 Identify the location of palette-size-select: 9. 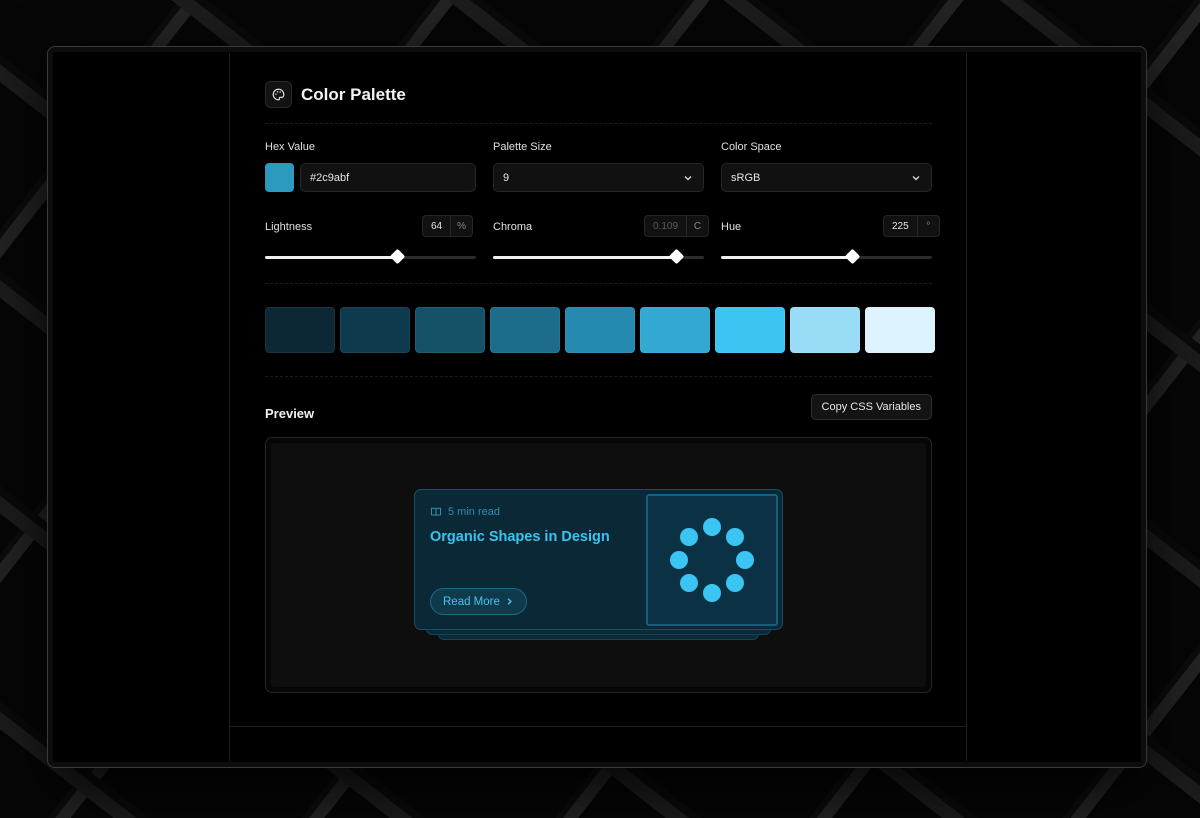
(598, 177).